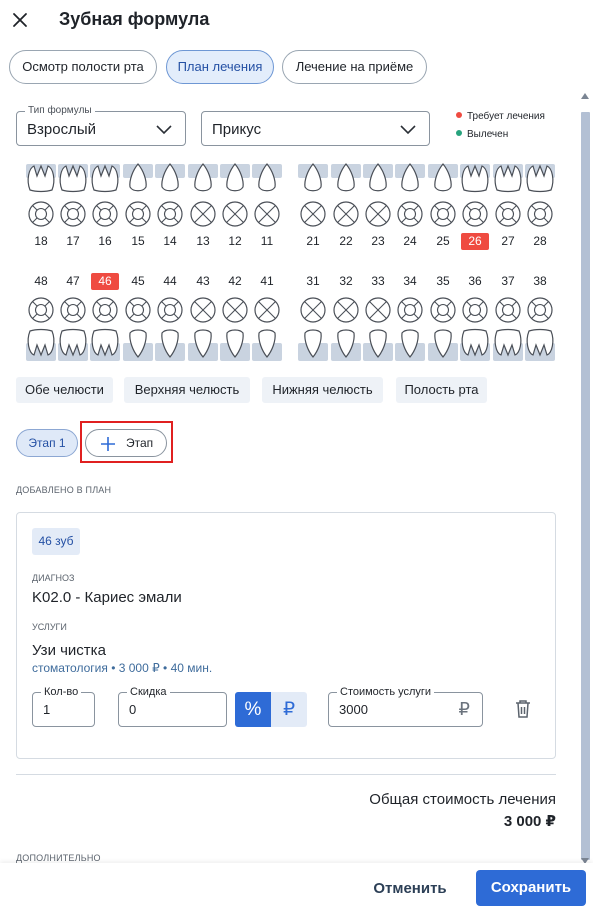 Image resolution: width=593 pixels, height=914 pixels. I want to click on tooth-number: 35, so click(443, 281).